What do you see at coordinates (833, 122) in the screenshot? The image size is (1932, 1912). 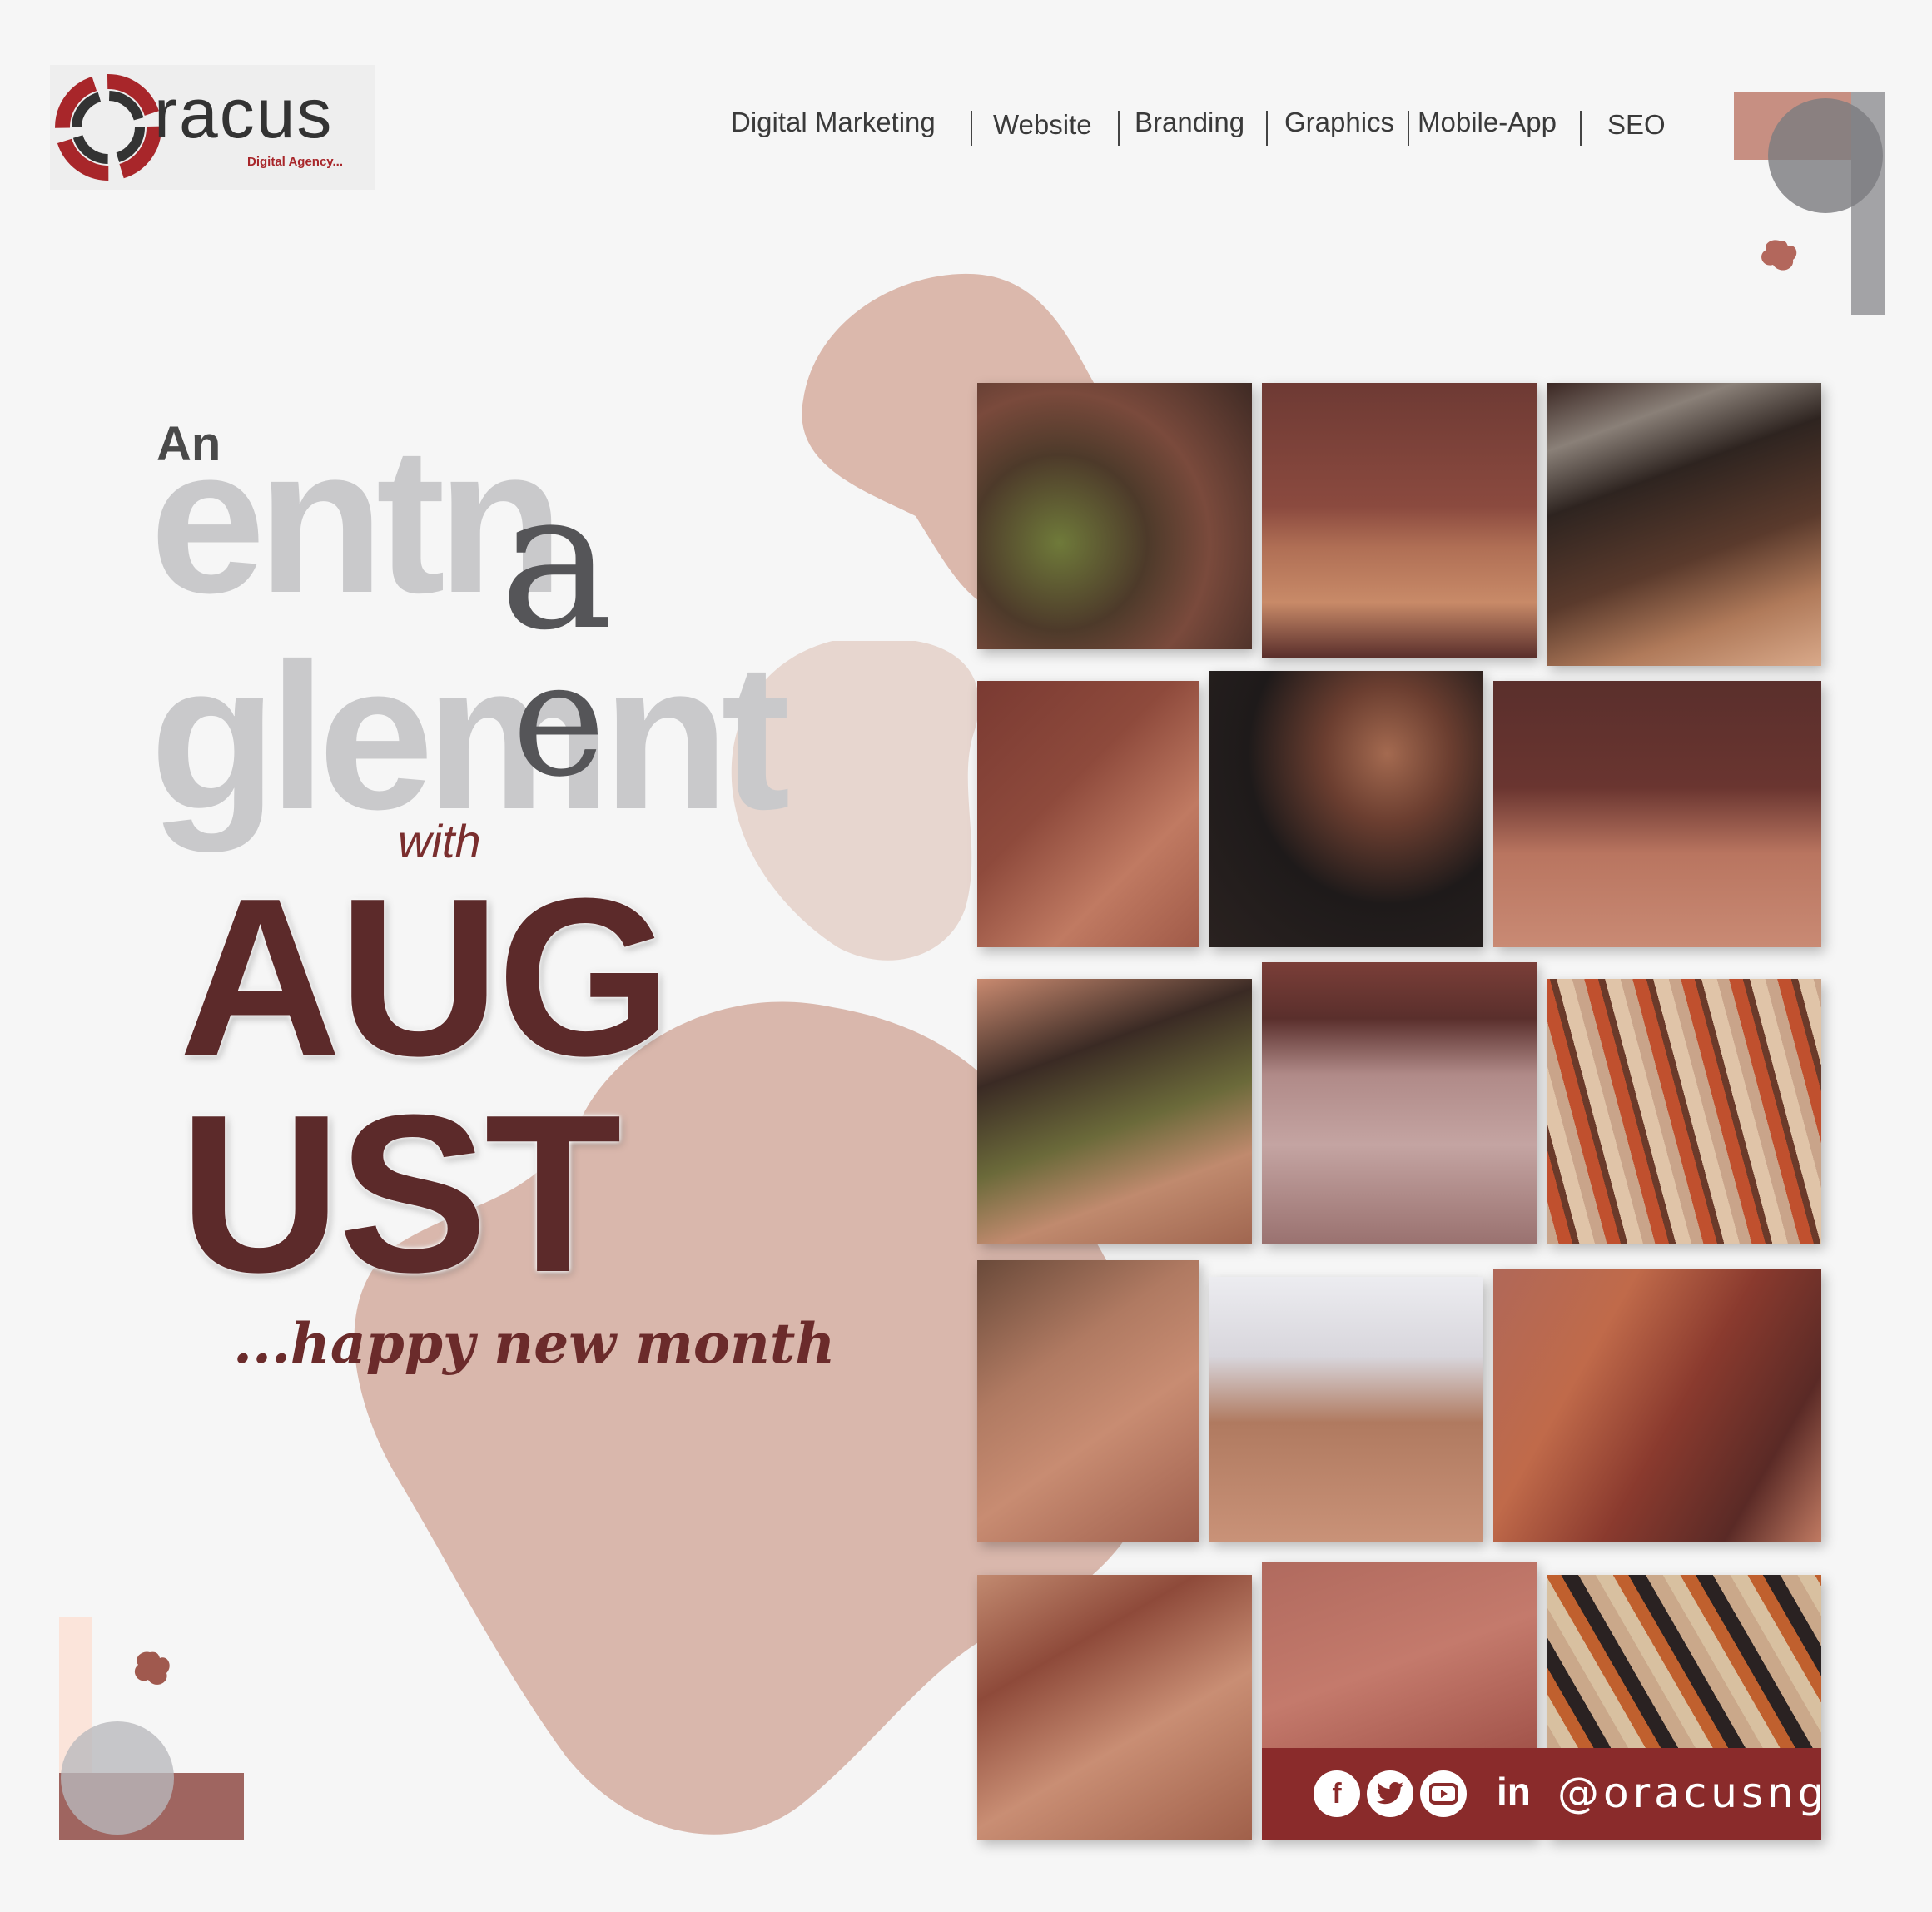 I see `nav-digital-marketing: Digital Marketing` at bounding box center [833, 122].